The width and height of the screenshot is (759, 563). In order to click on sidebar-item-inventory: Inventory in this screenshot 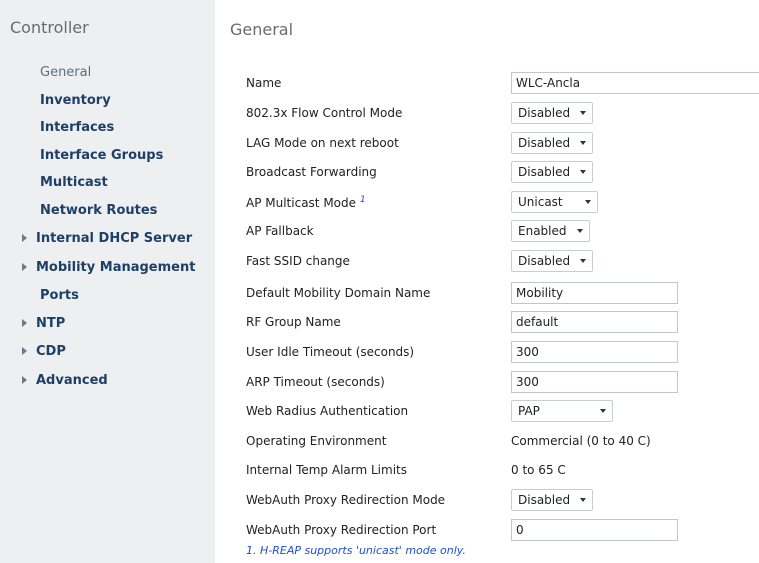, I will do `click(75, 101)`.